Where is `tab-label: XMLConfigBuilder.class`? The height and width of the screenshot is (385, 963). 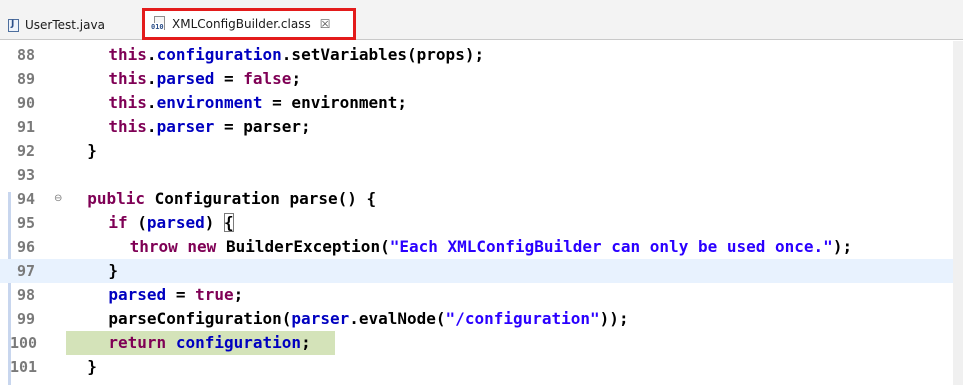
tab-label: XMLConfigBuilder.class is located at coordinates (241, 24).